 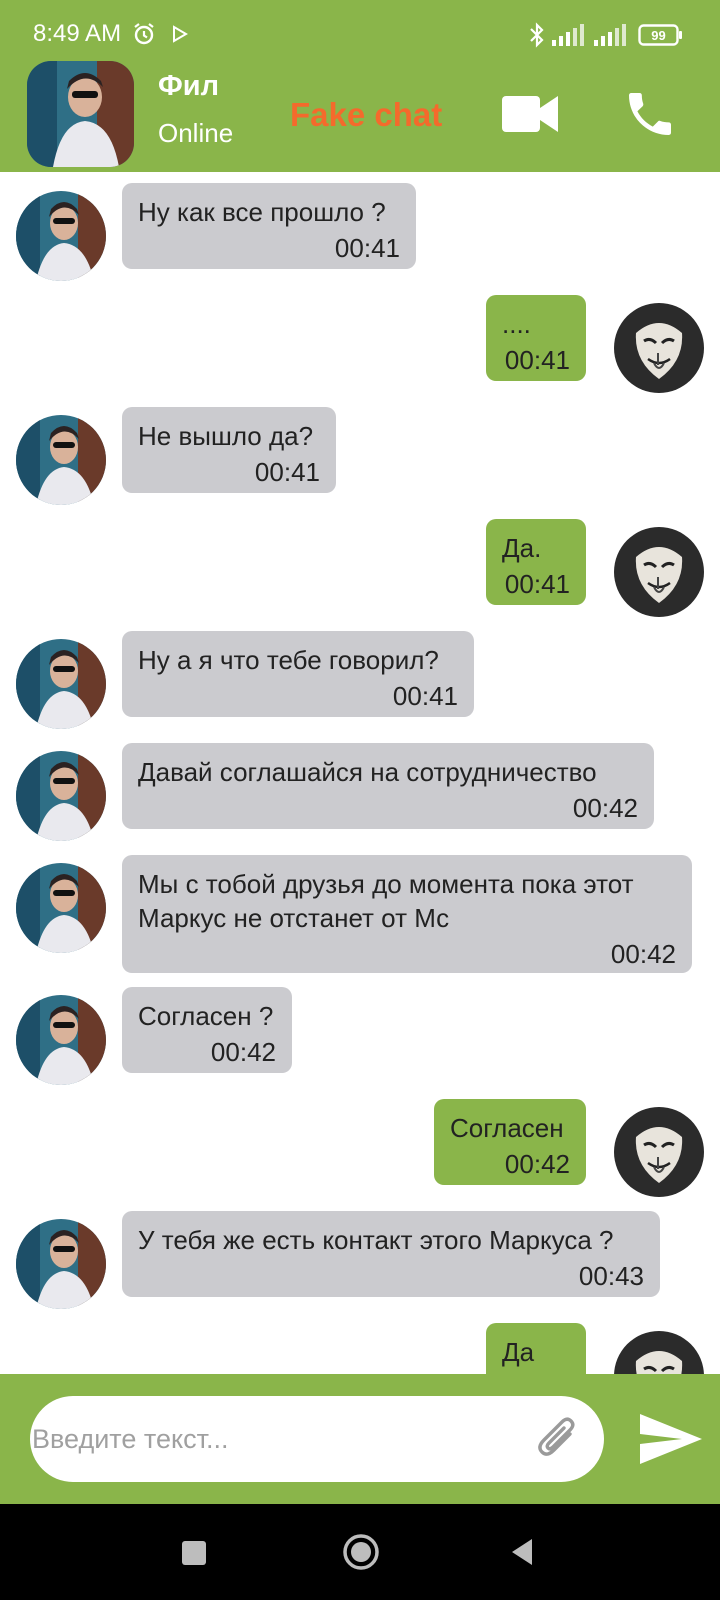 I want to click on message-row-incoming: Не вышло да? 00:41, so click(x=360, y=456).